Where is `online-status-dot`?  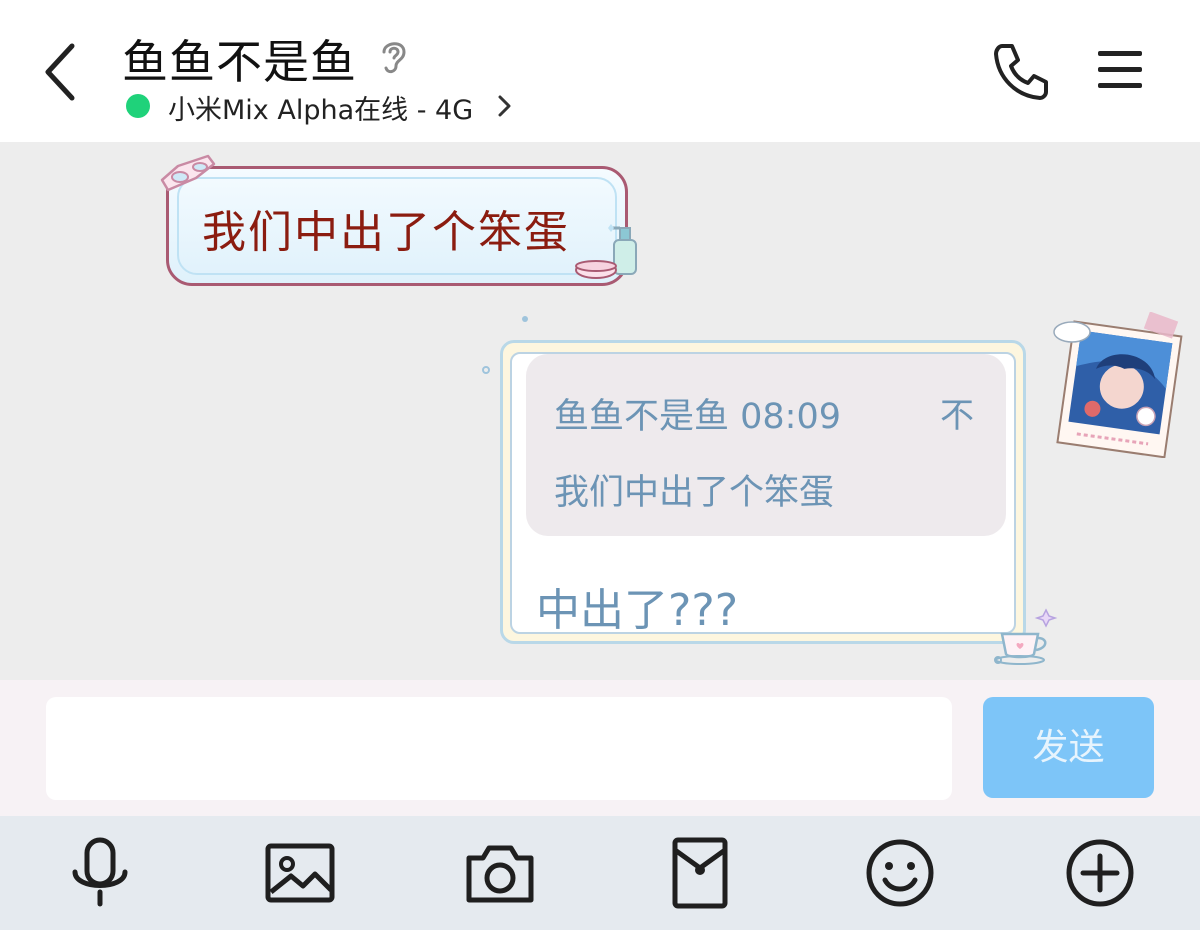
online-status-dot is located at coordinates (138, 106).